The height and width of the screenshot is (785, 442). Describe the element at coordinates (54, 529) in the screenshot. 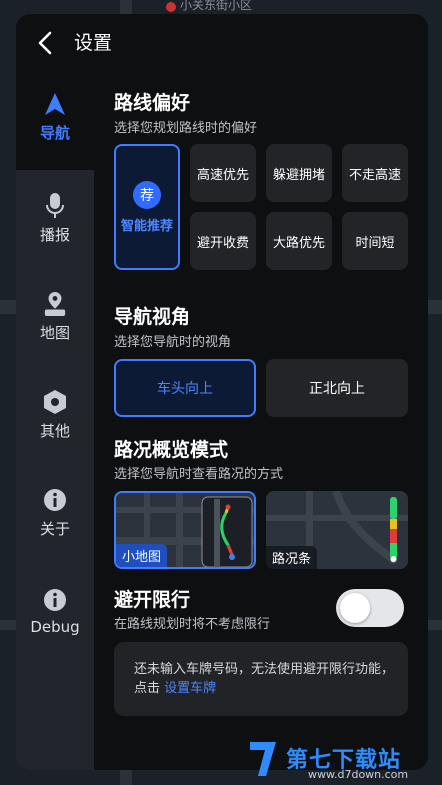

I see `sidebar-item-label: 关于` at that location.